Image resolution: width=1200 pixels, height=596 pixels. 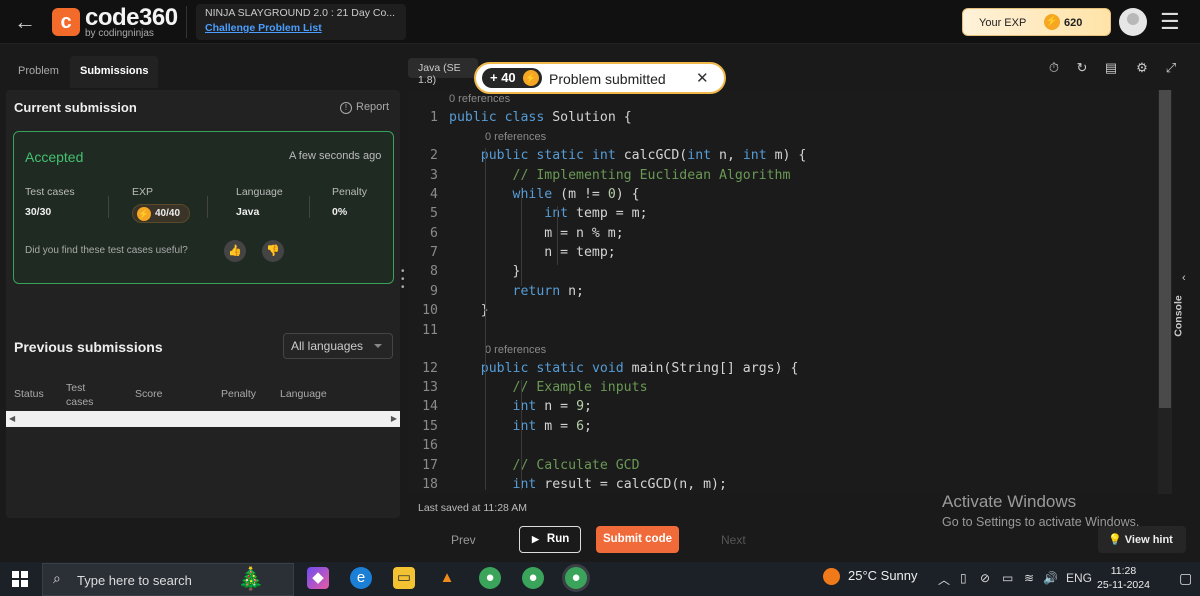 I want to click on timer-icon: ⏱, so click(x=1054, y=68).